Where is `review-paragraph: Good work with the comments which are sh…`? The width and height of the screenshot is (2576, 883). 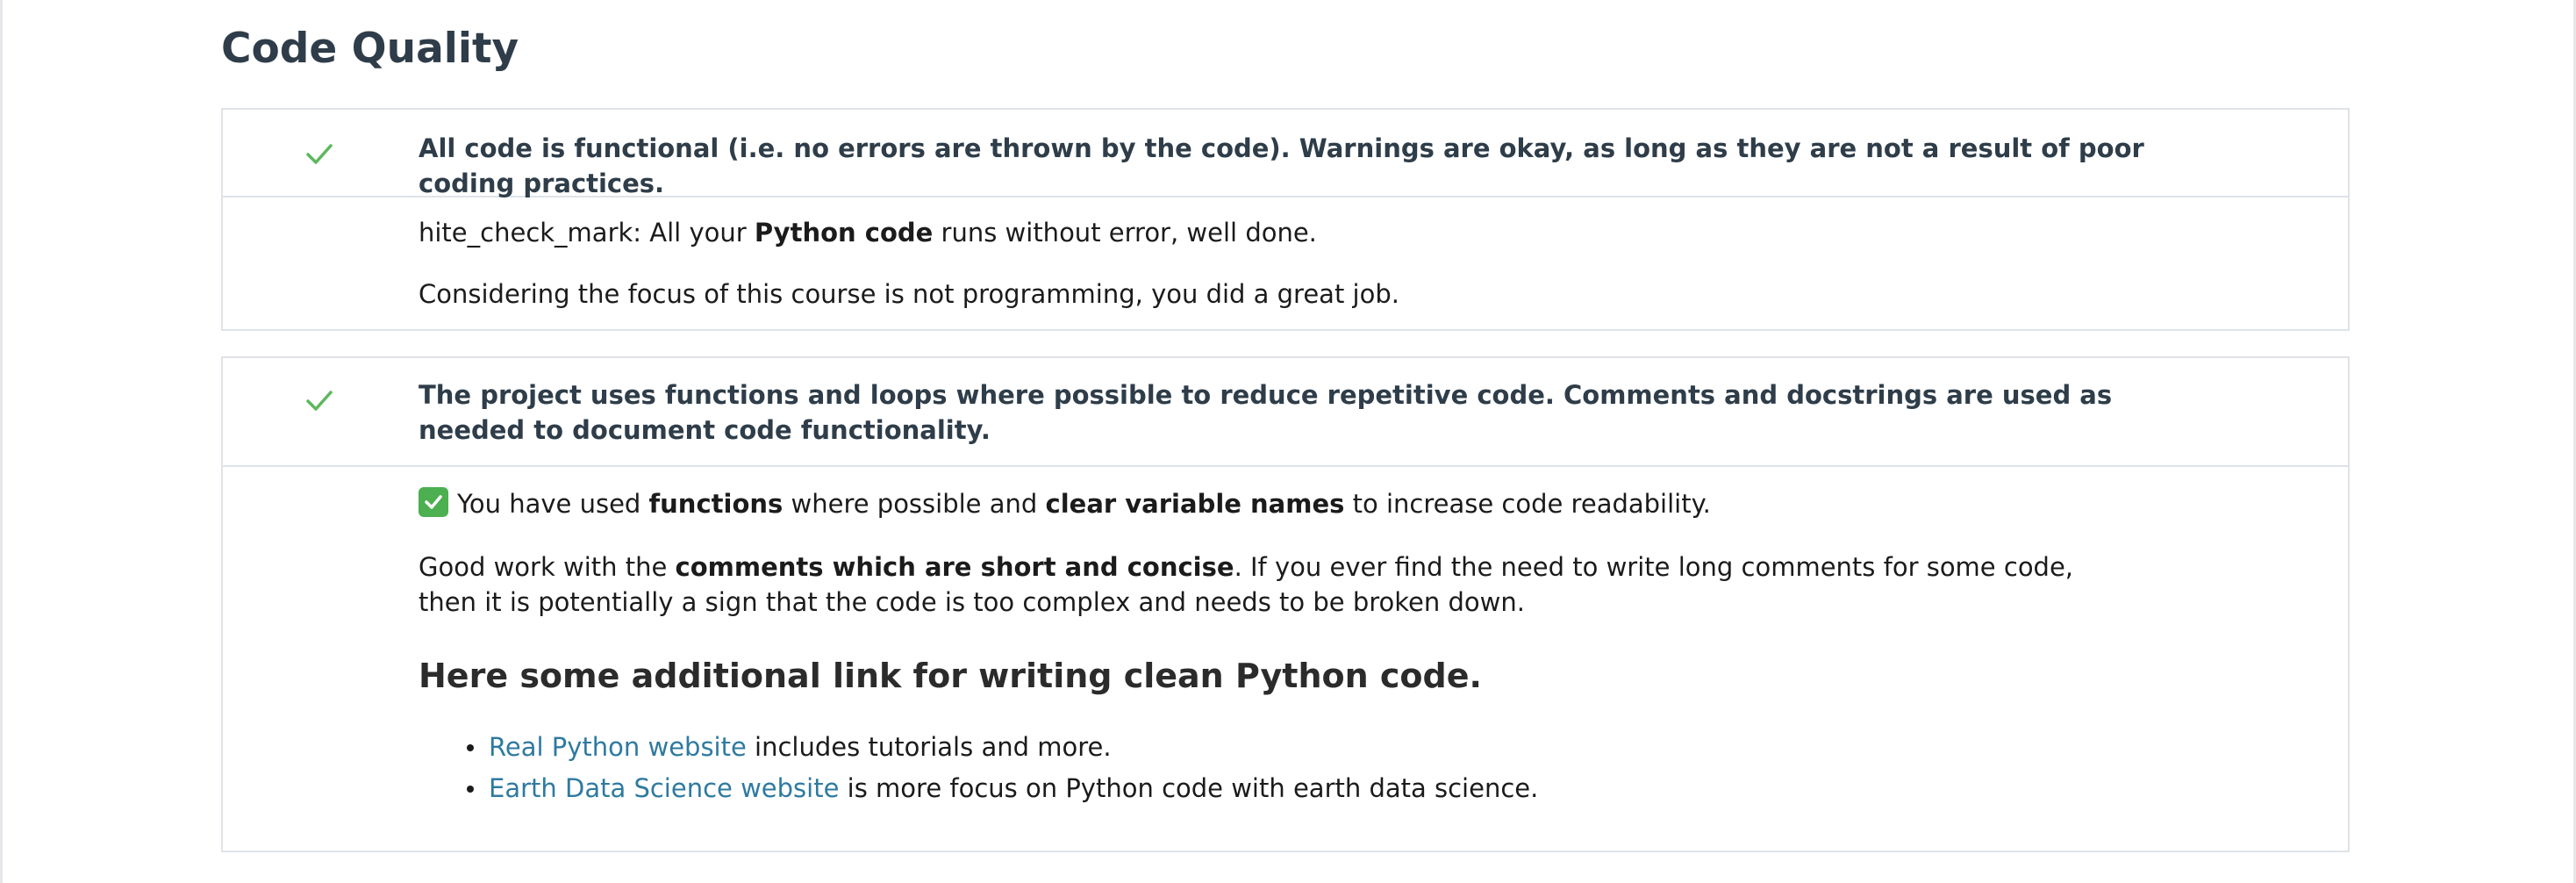 review-paragraph: Good work with the comments which are sh… is located at coordinates (1246, 584).